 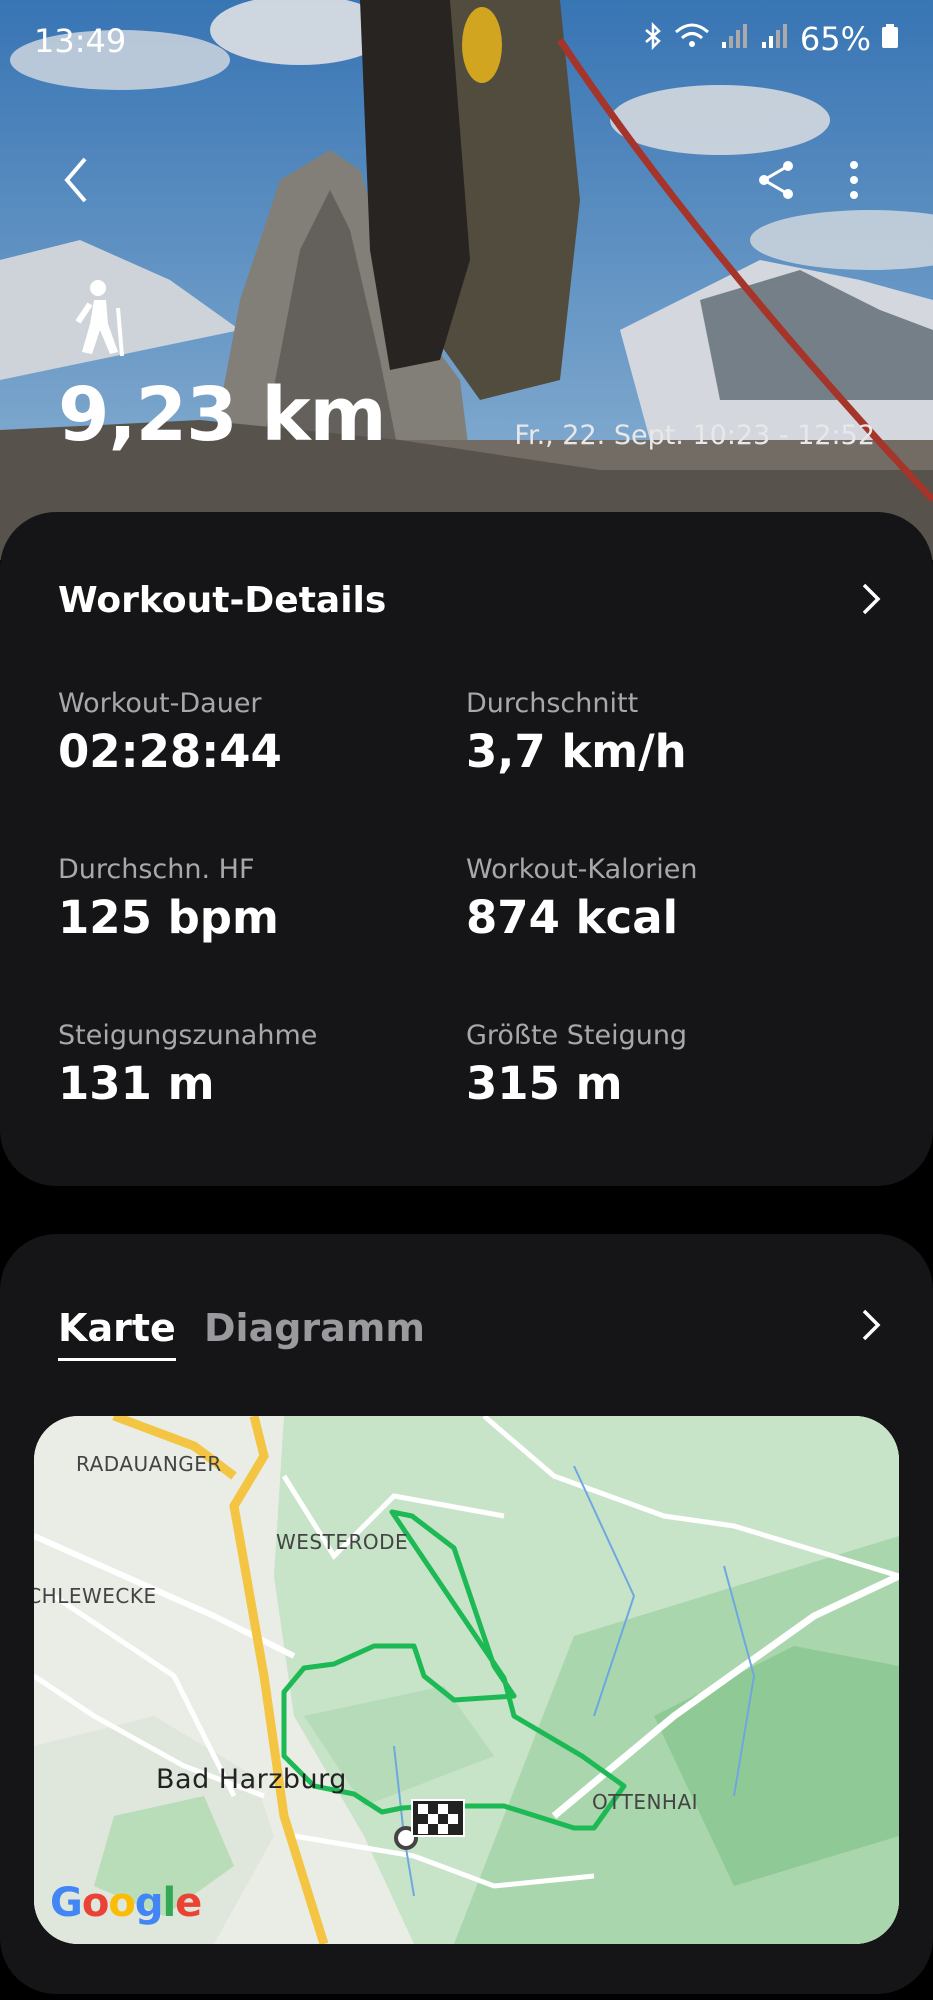 What do you see at coordinates (251, 1779) in the screenshot?
I see `map-label-bad-harzburg: Bad Harzburg` at bounding box center [251, 1779].